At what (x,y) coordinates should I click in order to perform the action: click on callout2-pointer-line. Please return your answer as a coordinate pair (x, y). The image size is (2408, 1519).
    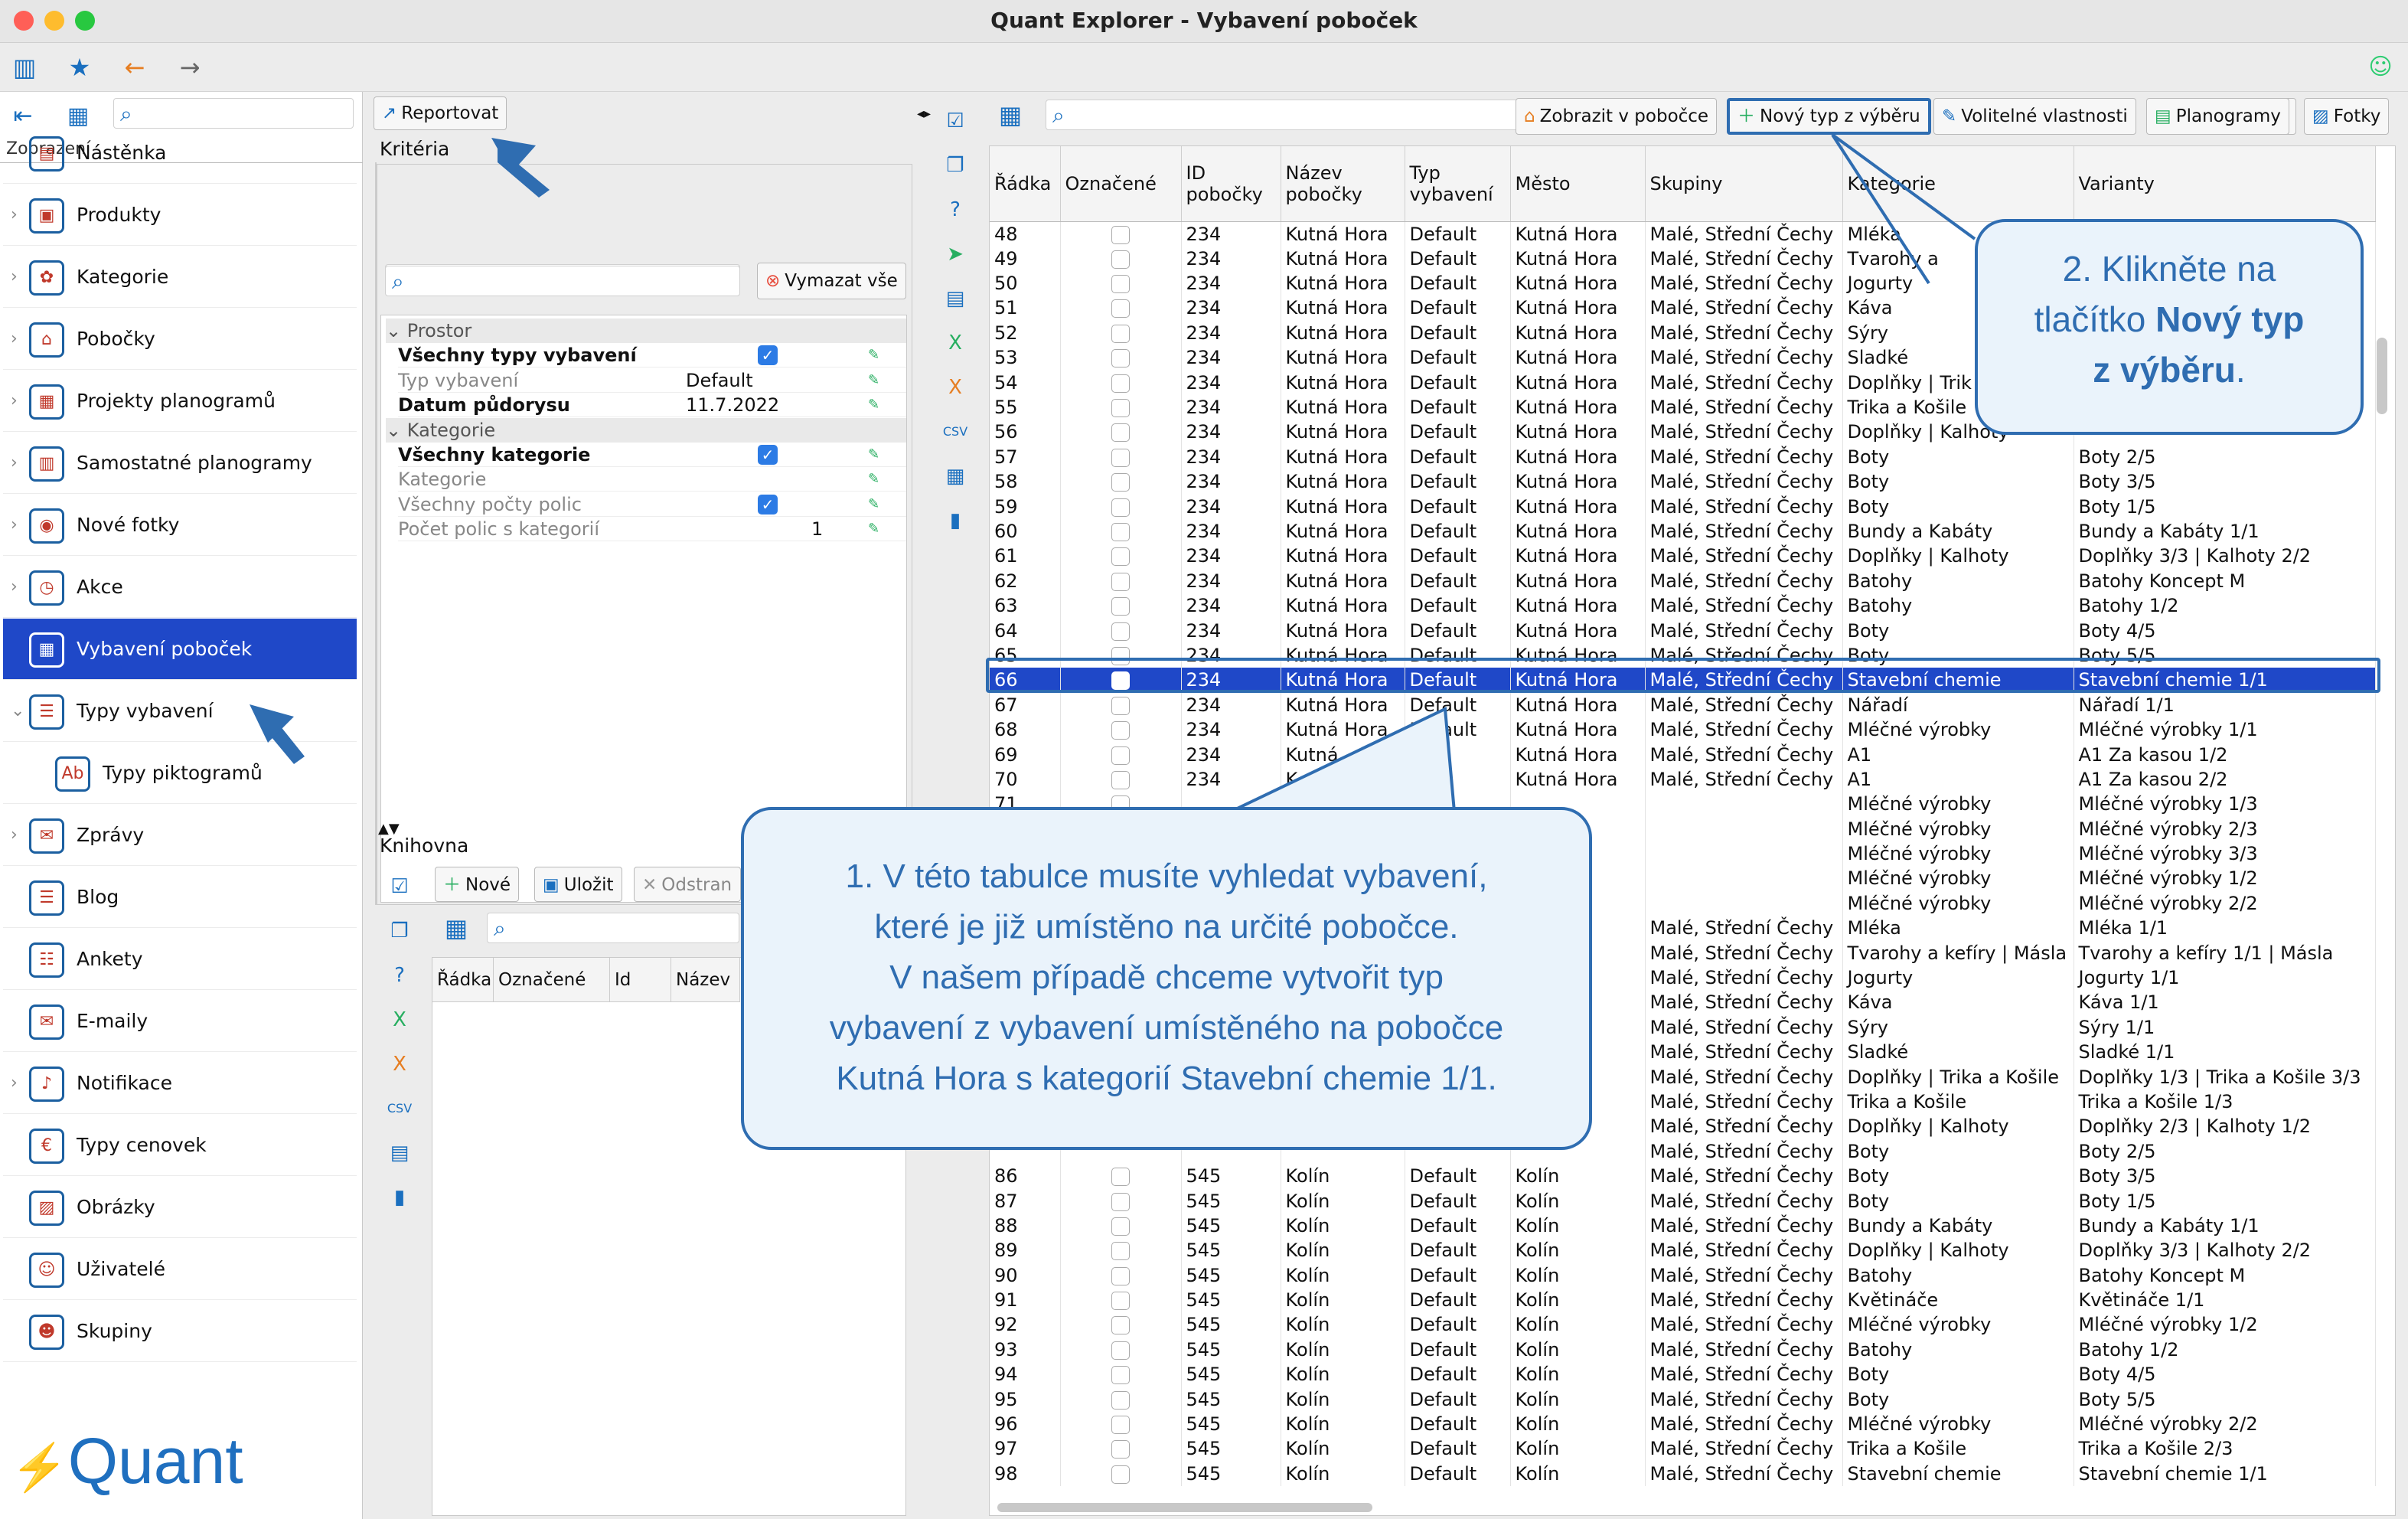
    Looking at the image, I should click on (1903, 186).